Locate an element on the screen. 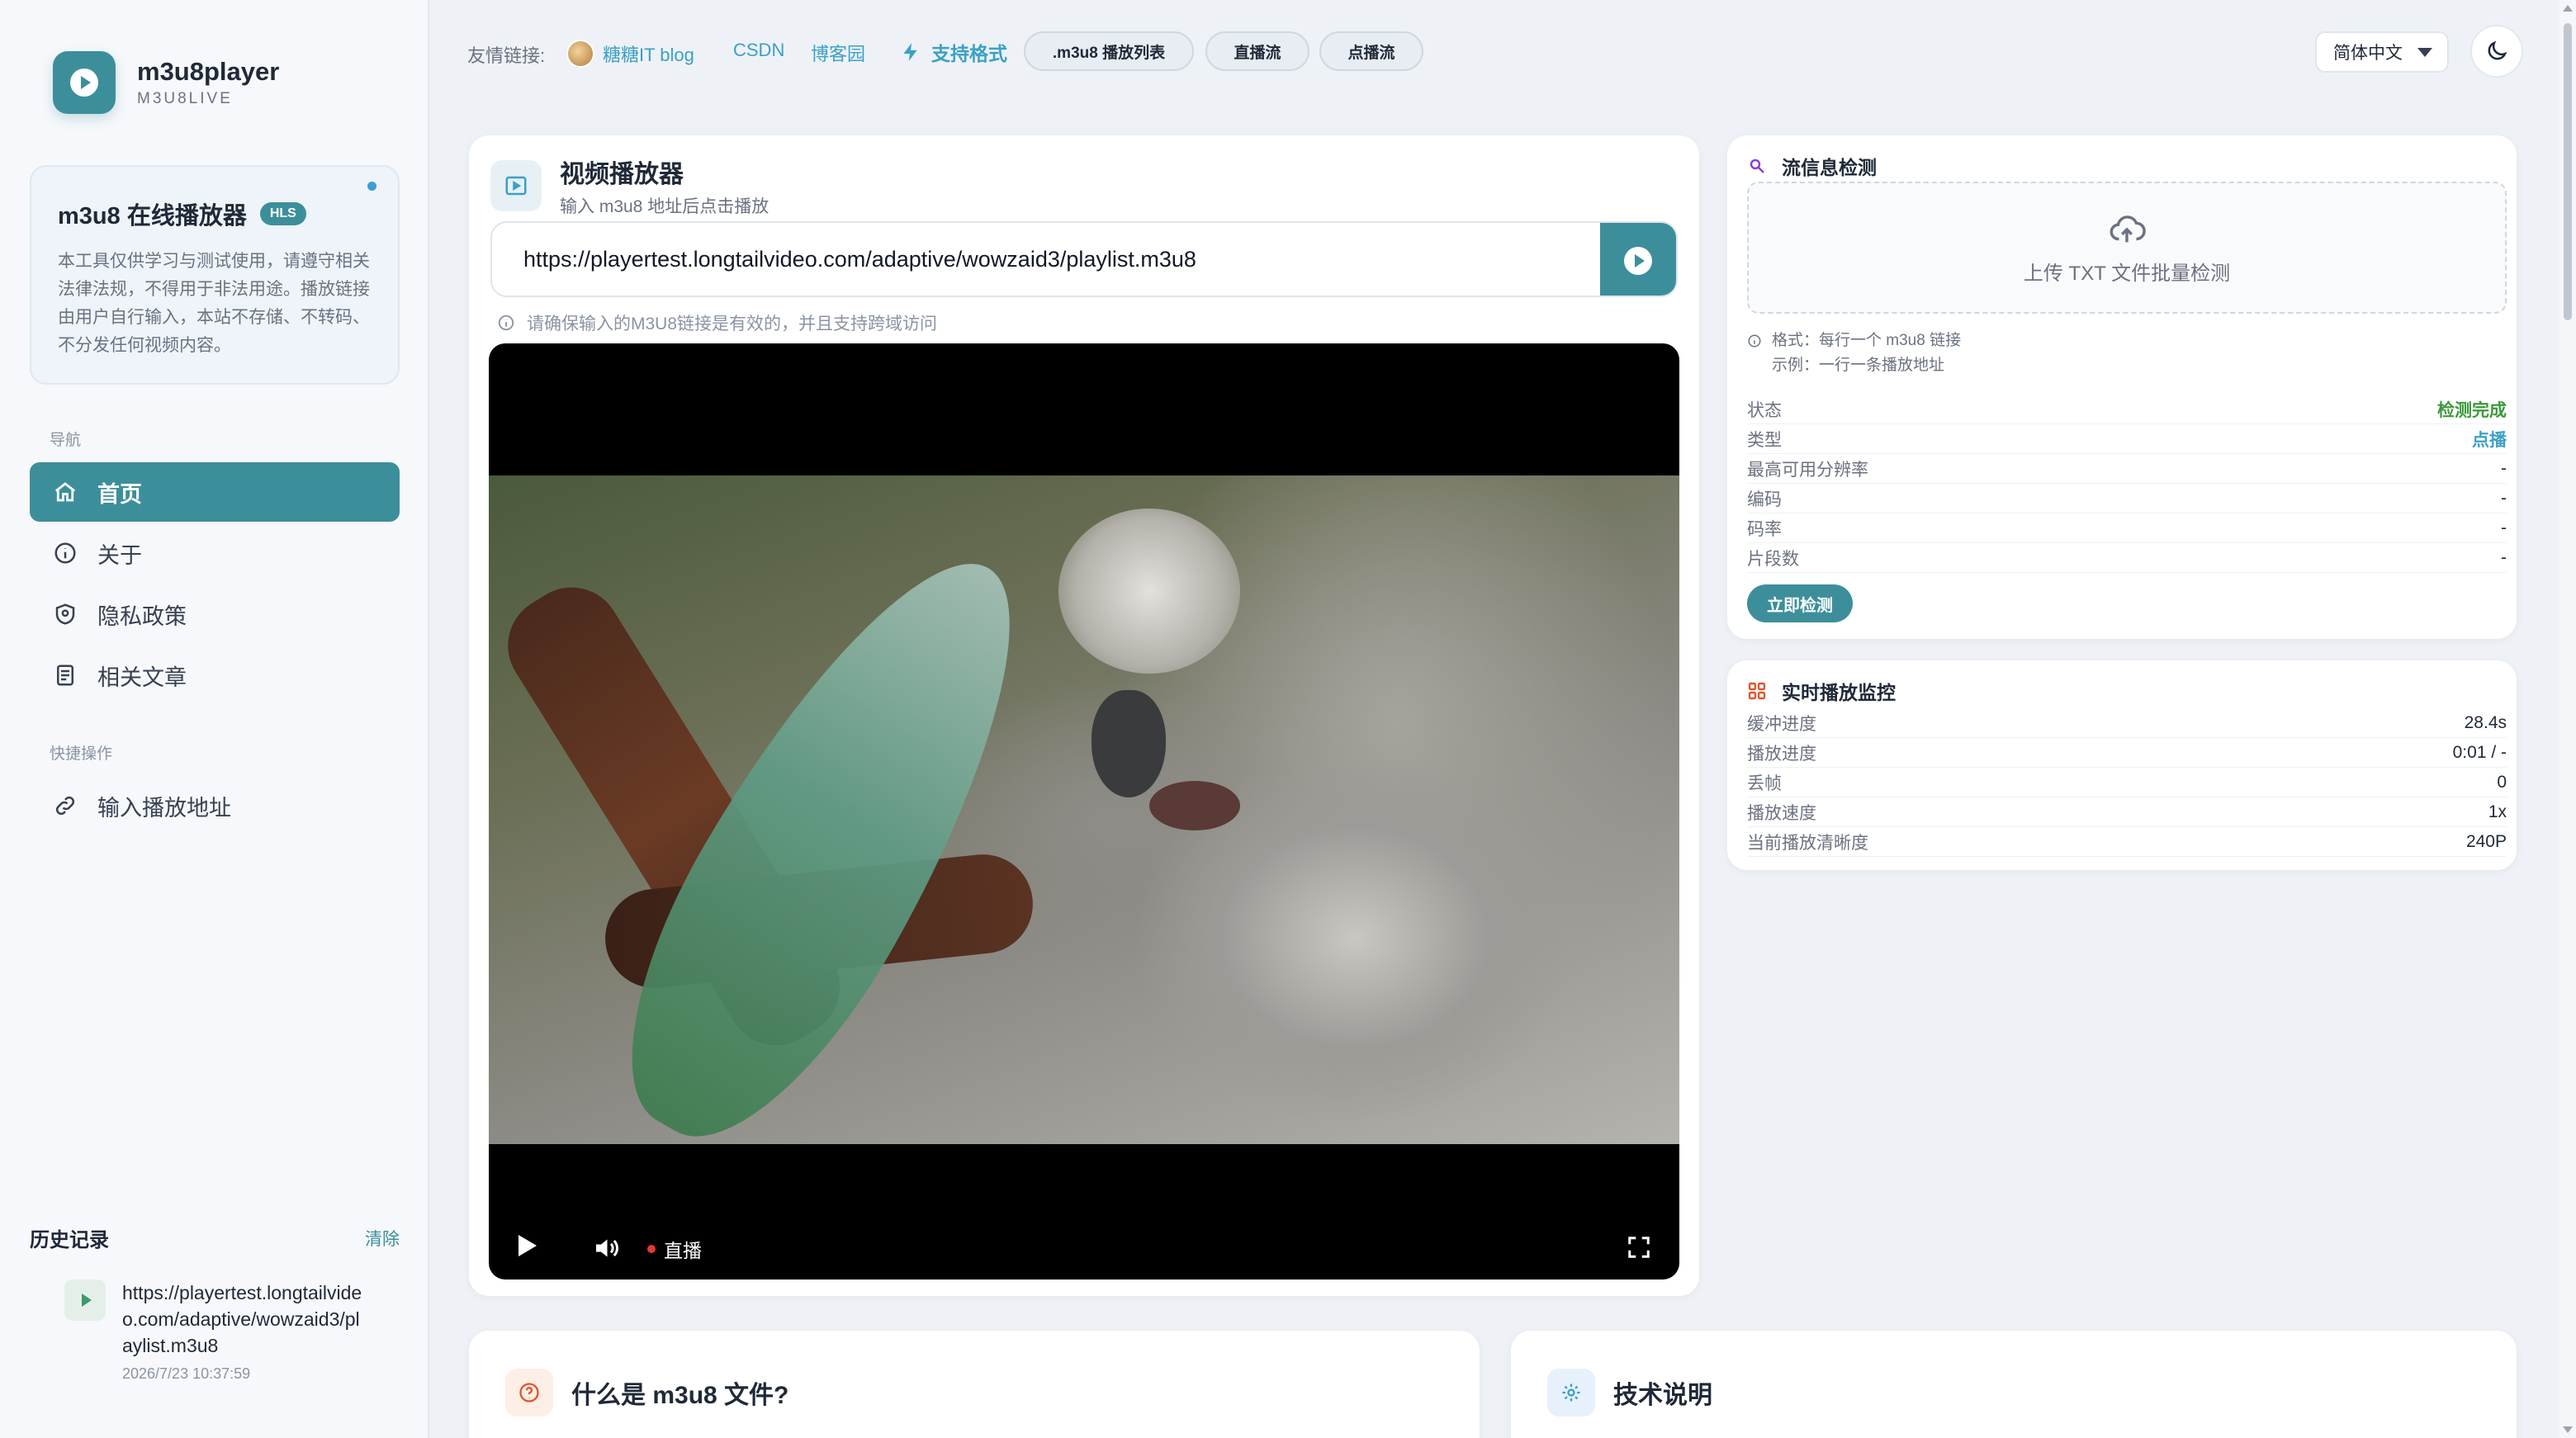 The image size is (2576, 1438). clear-history-button: 清除 is located at coordinates (382, 1238).